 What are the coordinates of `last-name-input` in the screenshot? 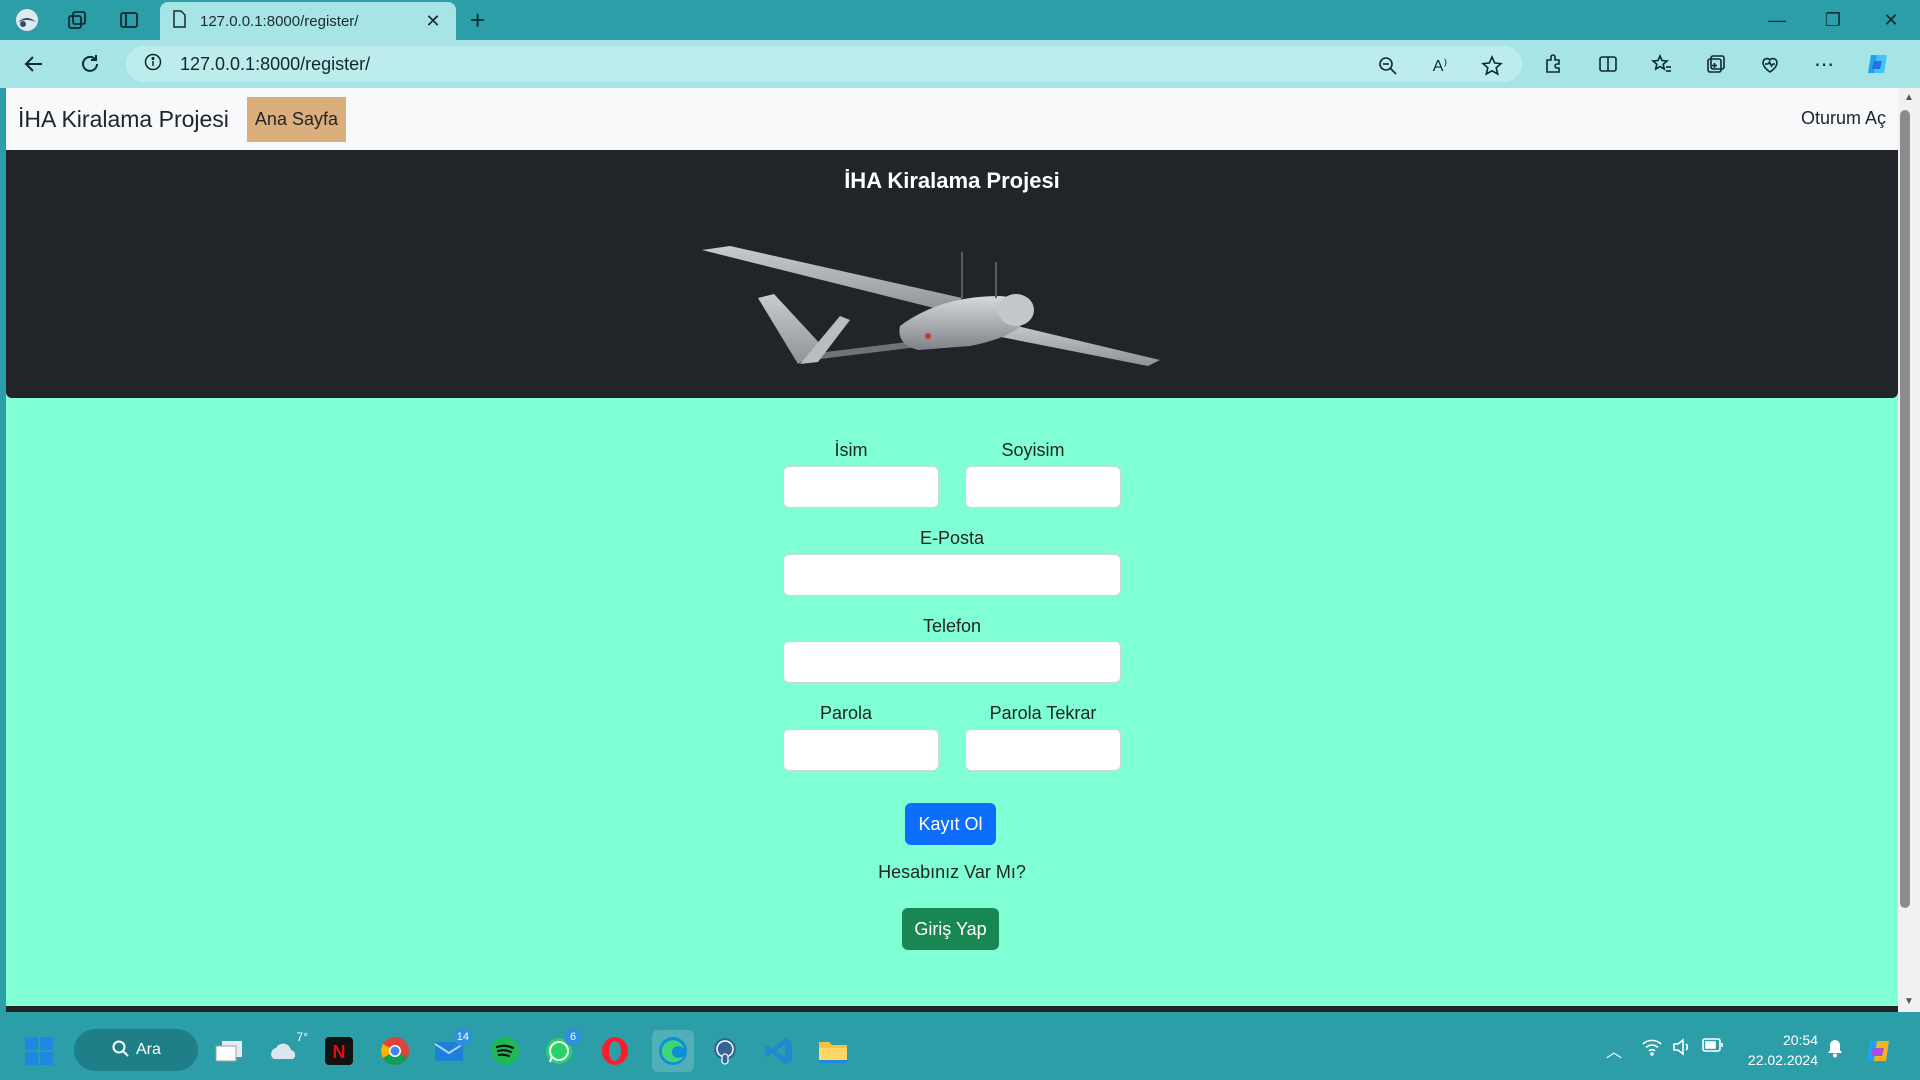 It's located at (1043, 487).